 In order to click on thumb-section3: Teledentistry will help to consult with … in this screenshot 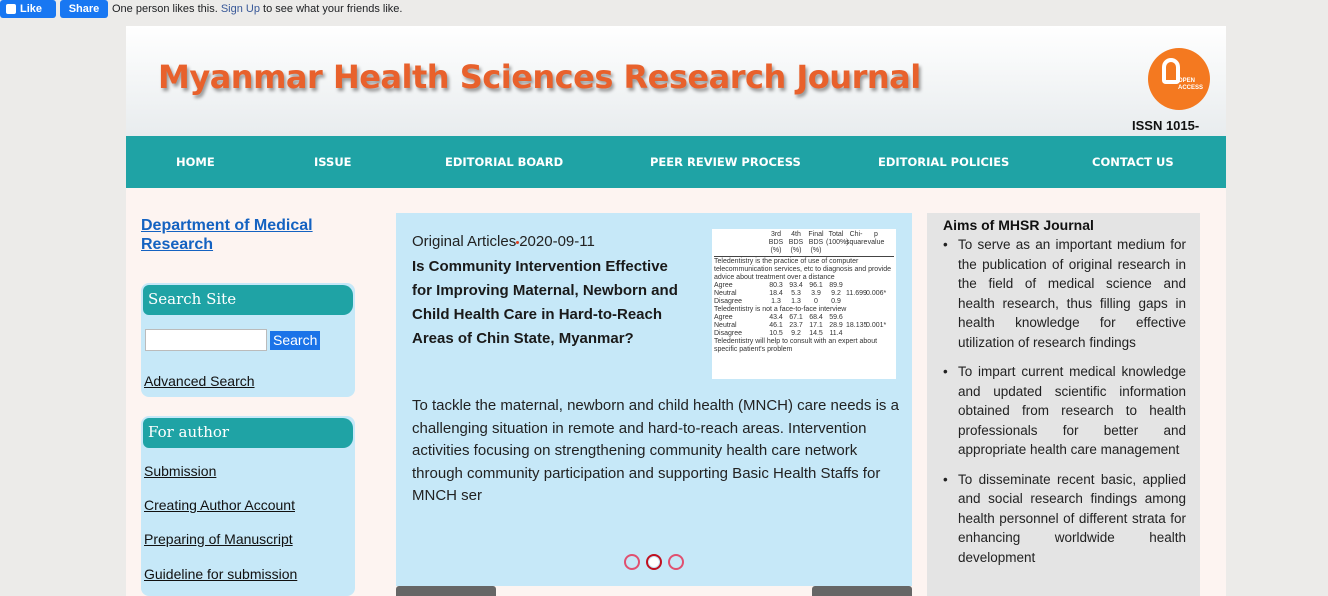, I will do `click(796, 345)`.